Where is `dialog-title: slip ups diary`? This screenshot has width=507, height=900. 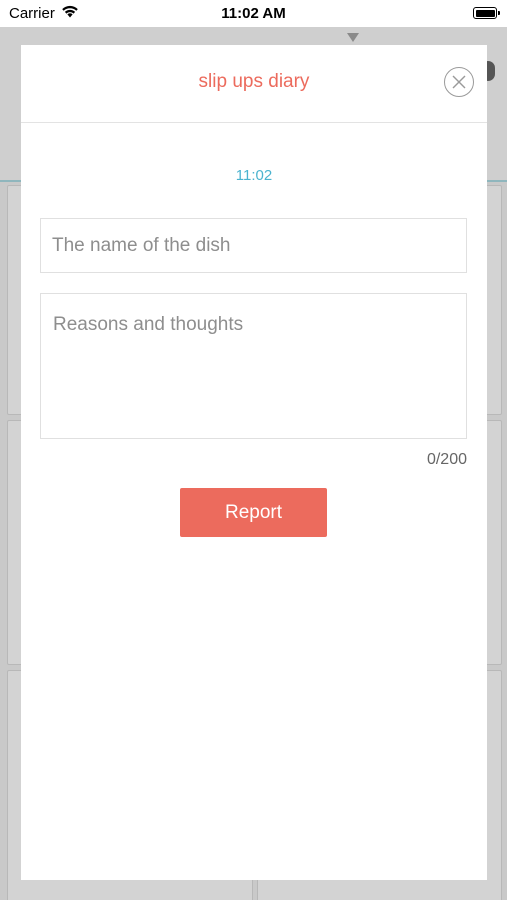 dialog-title: slip ups diary is located at coordinates (254, 81).